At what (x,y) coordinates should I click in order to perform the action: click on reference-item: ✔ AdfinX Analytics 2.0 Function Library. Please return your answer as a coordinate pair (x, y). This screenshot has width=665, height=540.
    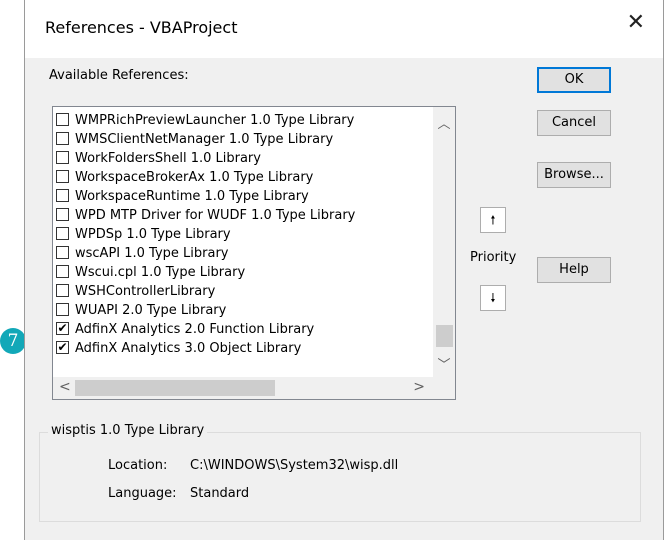
    Looking at the image, I should click on (243, 329).